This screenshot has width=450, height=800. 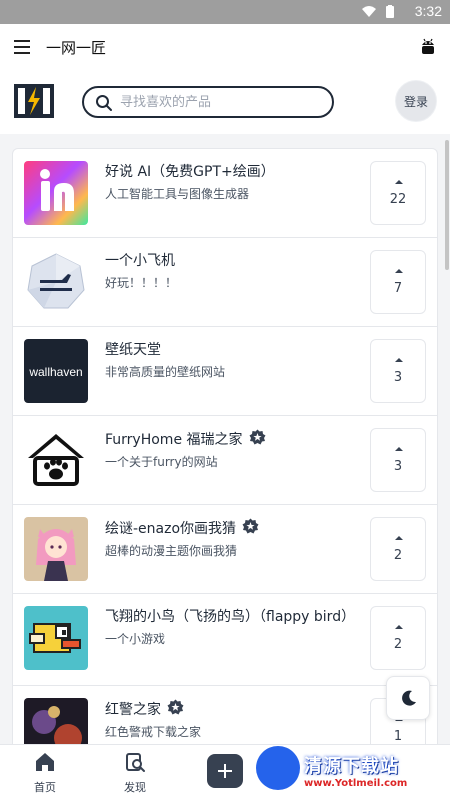 What do you see at coordinates (225, 460) in the screenshot?
I see `list-item: FurryHome 福瑞之家 一个关于furry的网站 3` at bounding box center [225, 460].